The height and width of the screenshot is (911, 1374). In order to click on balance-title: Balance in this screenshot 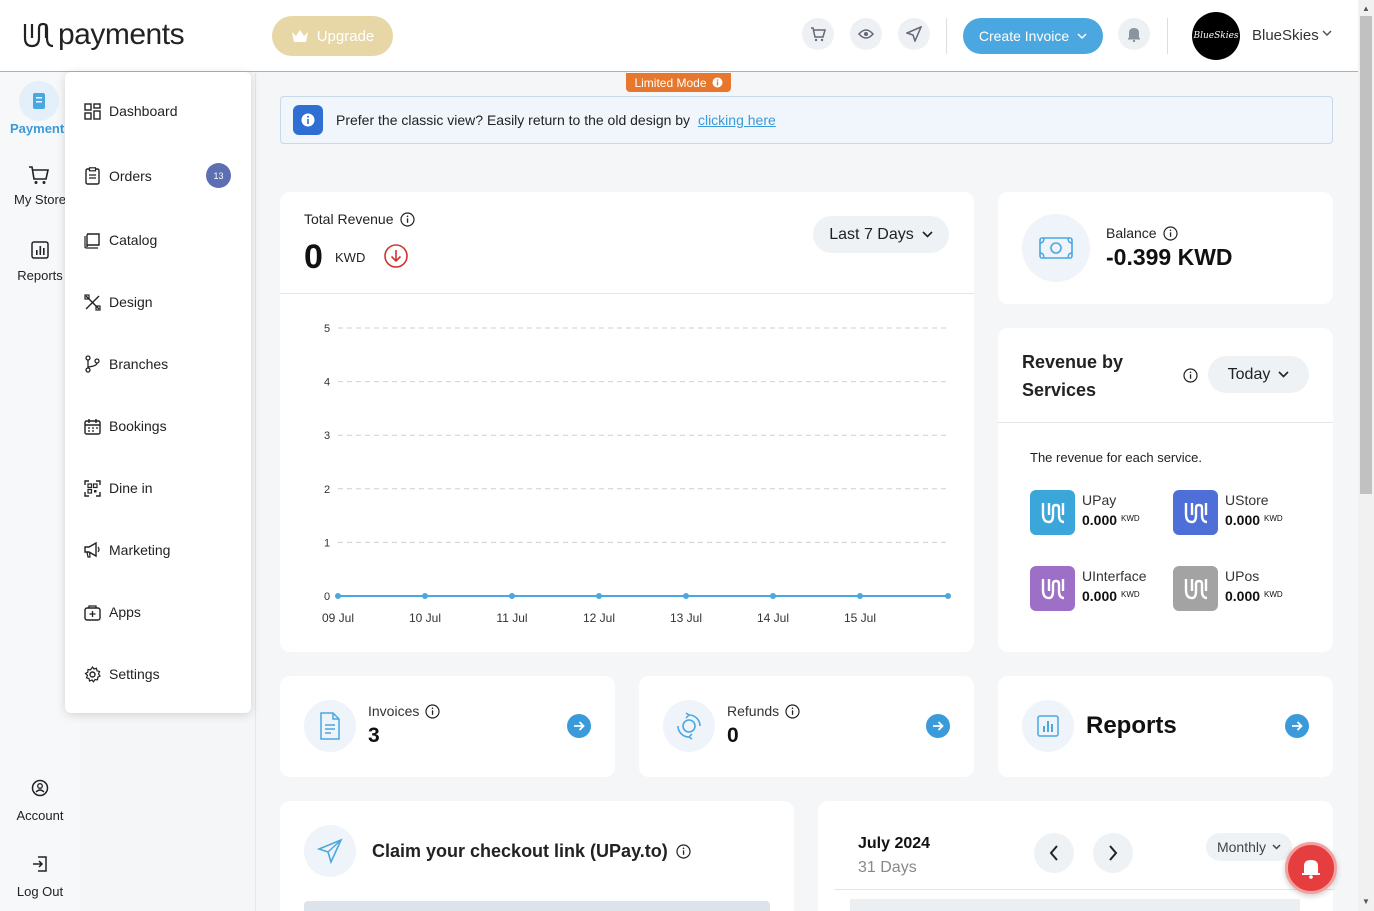, I will do `click(1142, 233)`.